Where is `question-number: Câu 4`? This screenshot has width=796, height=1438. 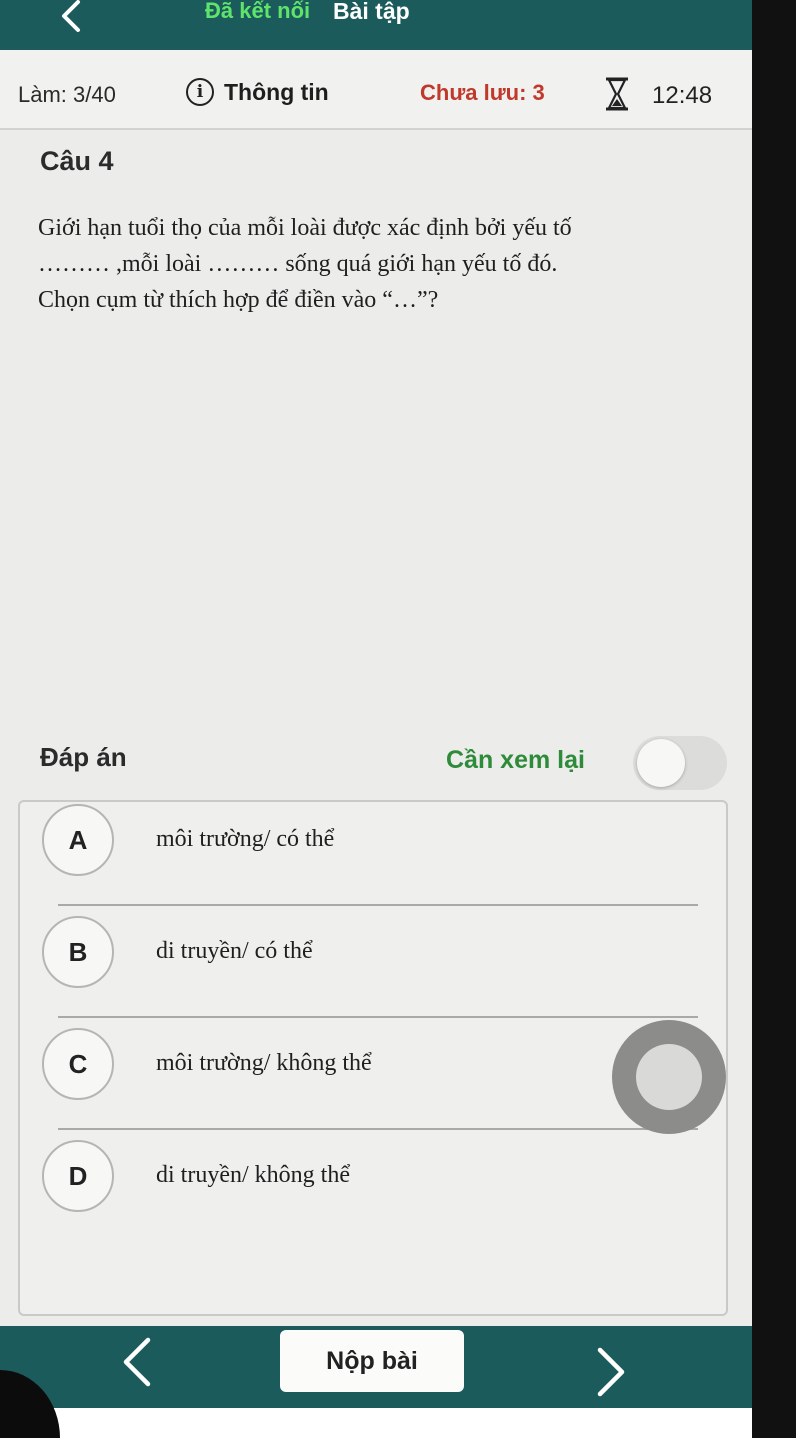 question-number: Câu 4 is located at coordinates (77, 161).